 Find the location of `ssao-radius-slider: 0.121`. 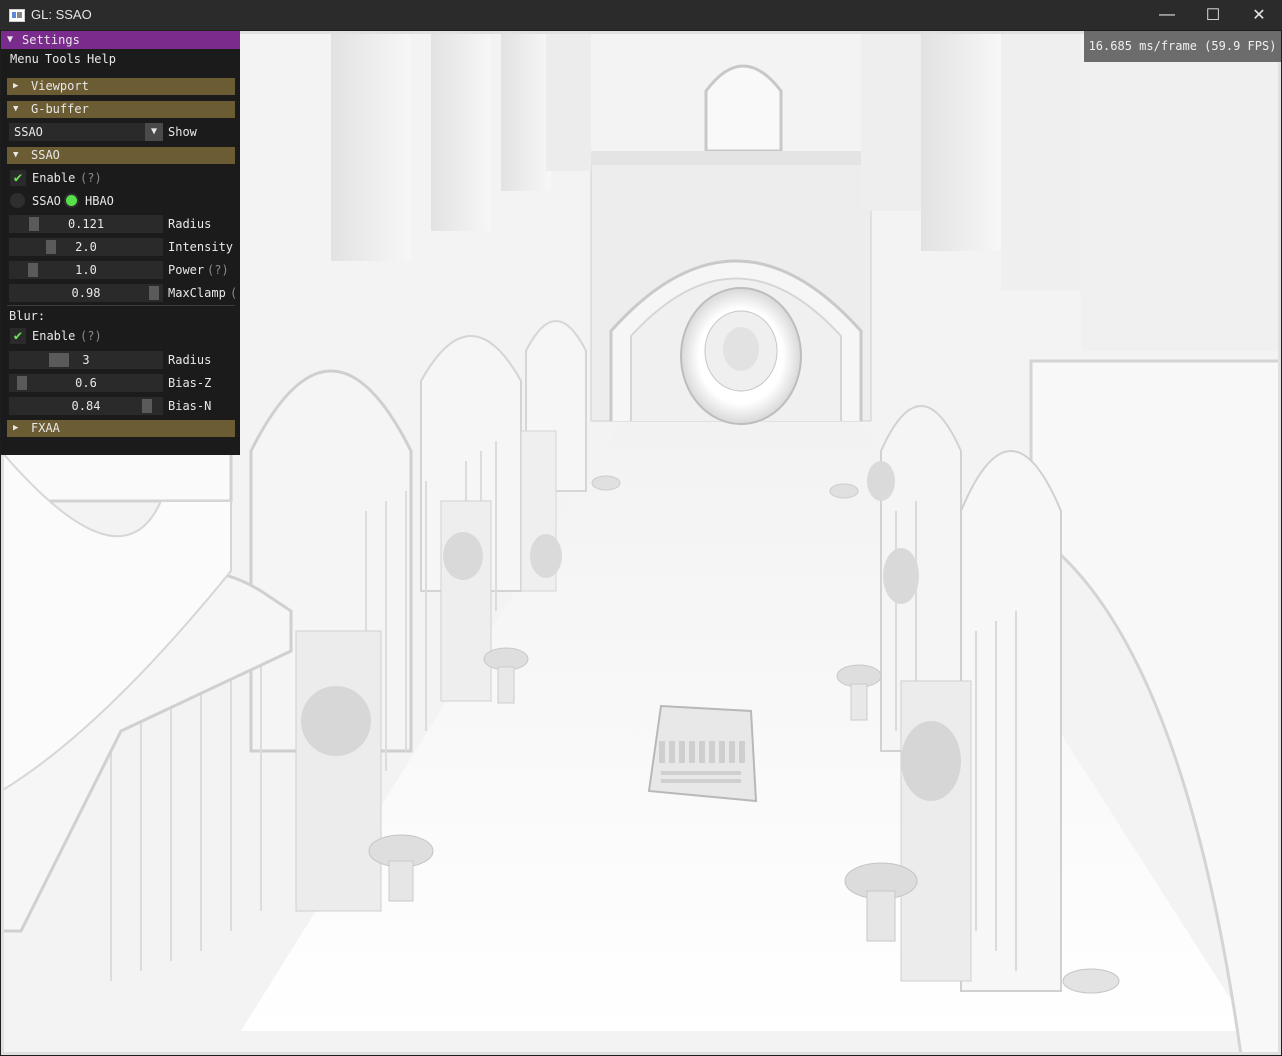

ssao-radius-slider: 0.121 is located at coordinates (86, 224).